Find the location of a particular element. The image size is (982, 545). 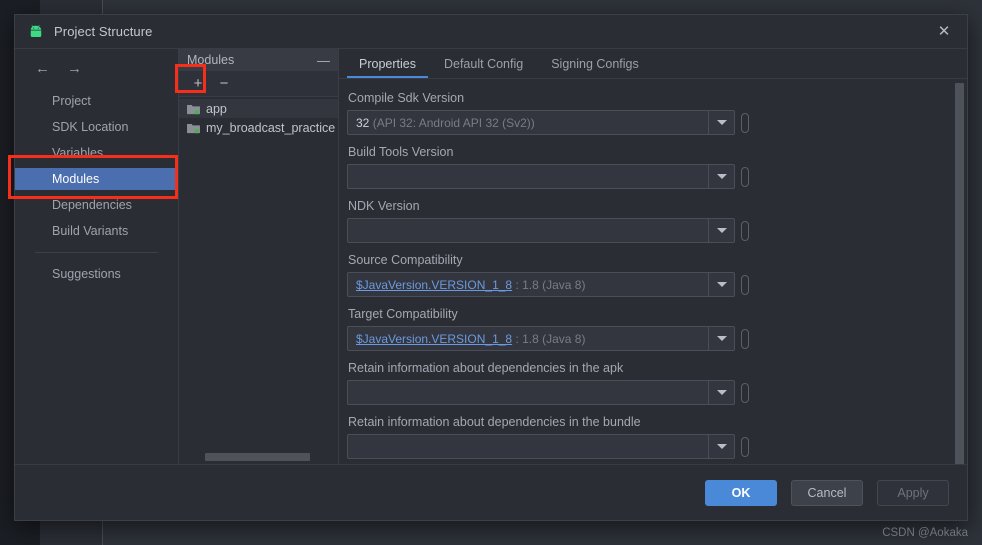

modules-horizontal-scrollbar is located at coordinates (258, 457).